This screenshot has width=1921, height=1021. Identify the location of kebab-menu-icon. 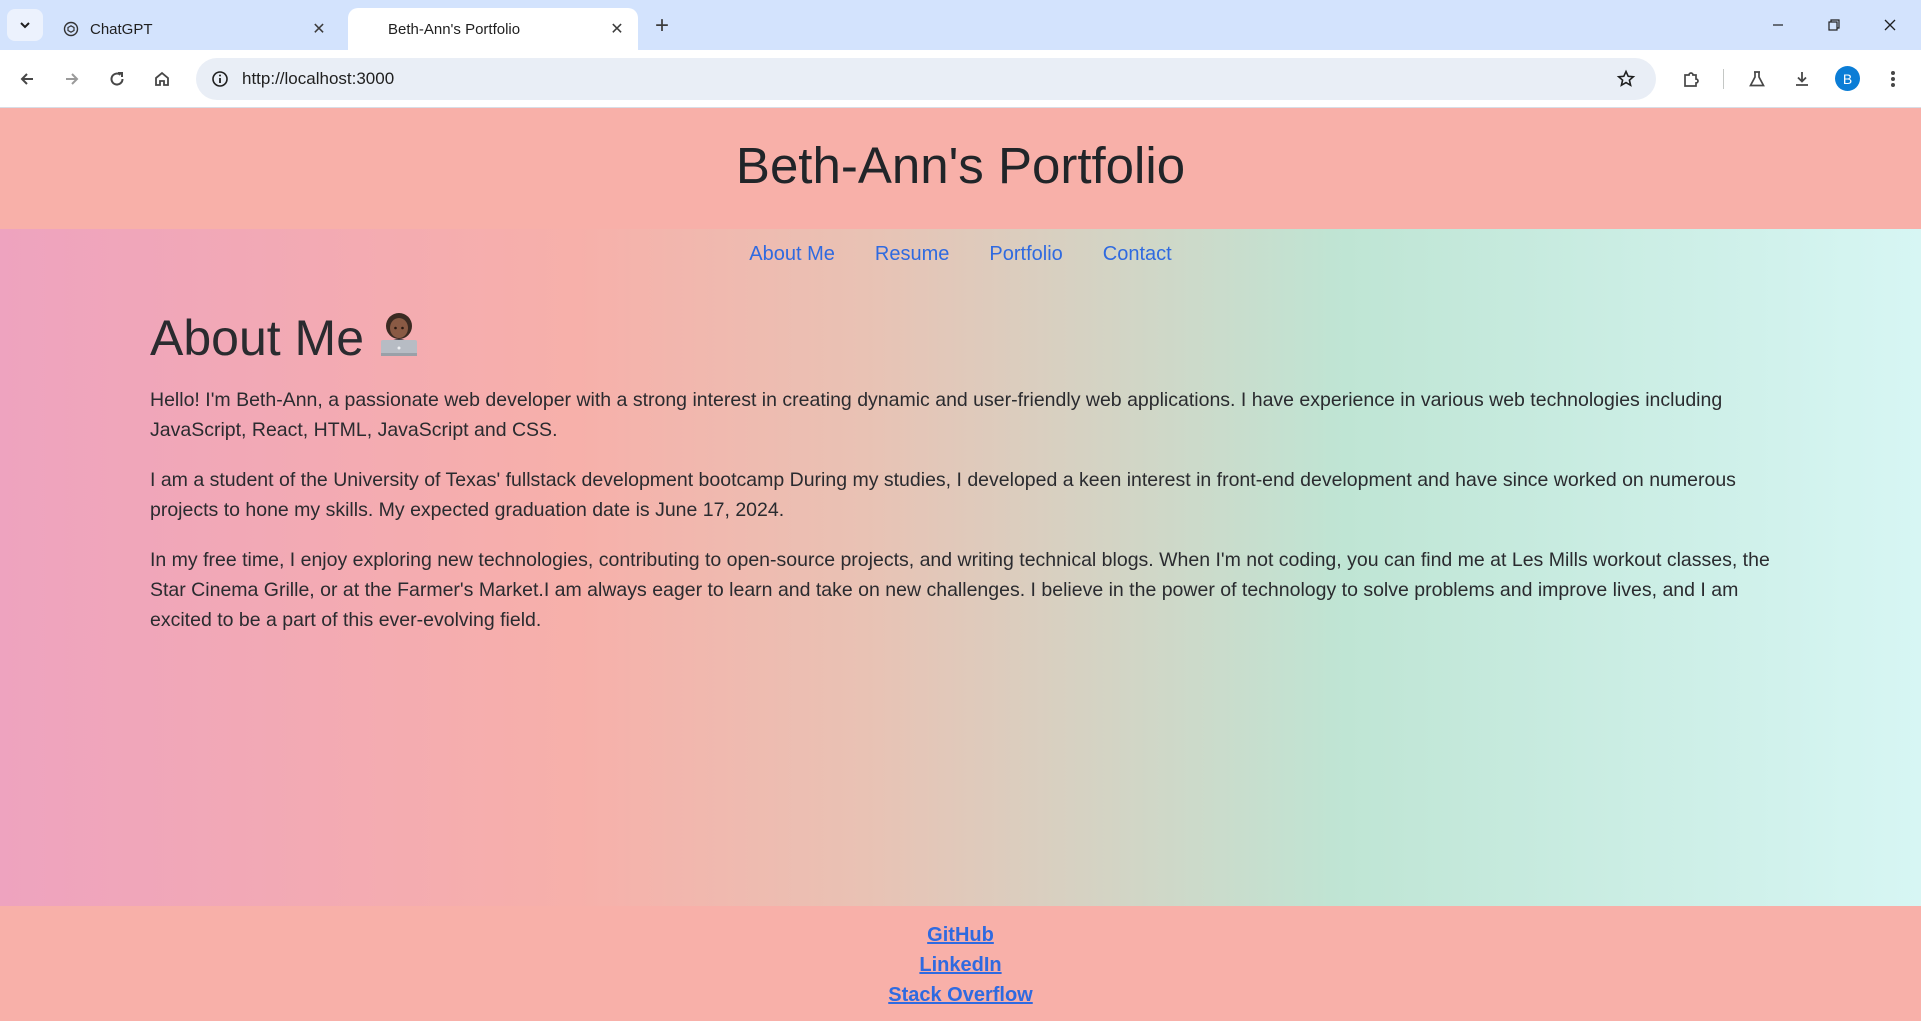
(1893, 79).